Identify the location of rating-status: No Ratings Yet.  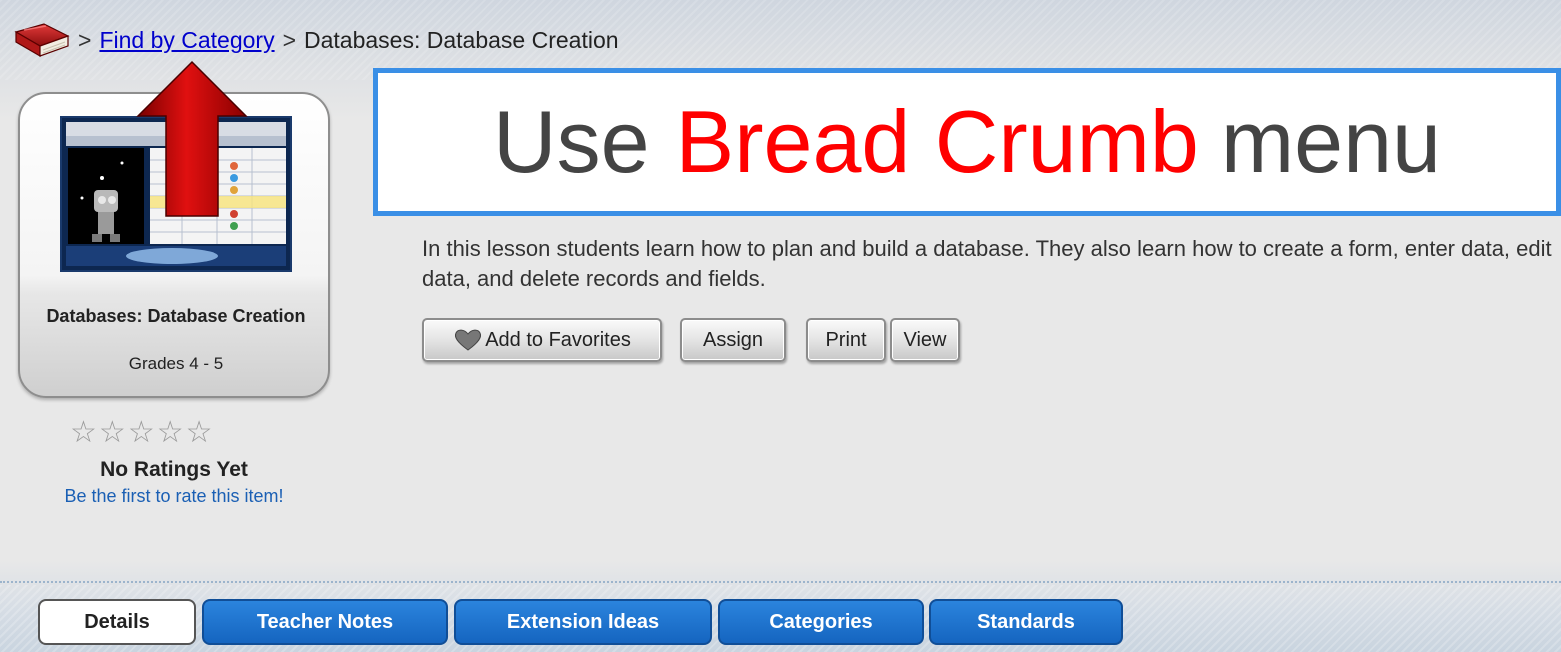
(174, 469).